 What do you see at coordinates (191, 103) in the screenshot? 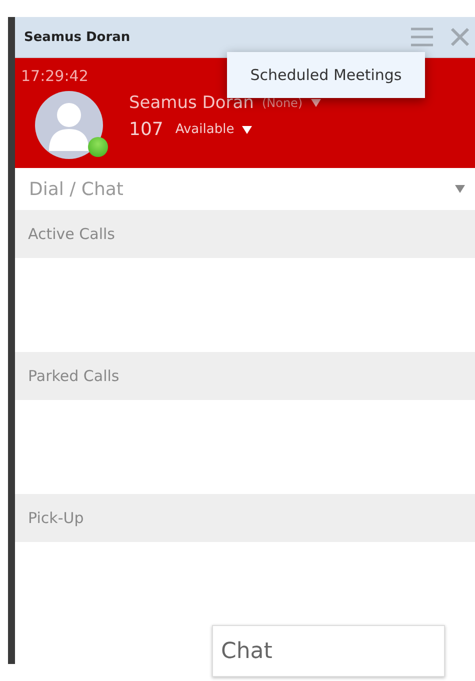
I see `user-name: Seamus Doran` at bounding box center [191, 103].